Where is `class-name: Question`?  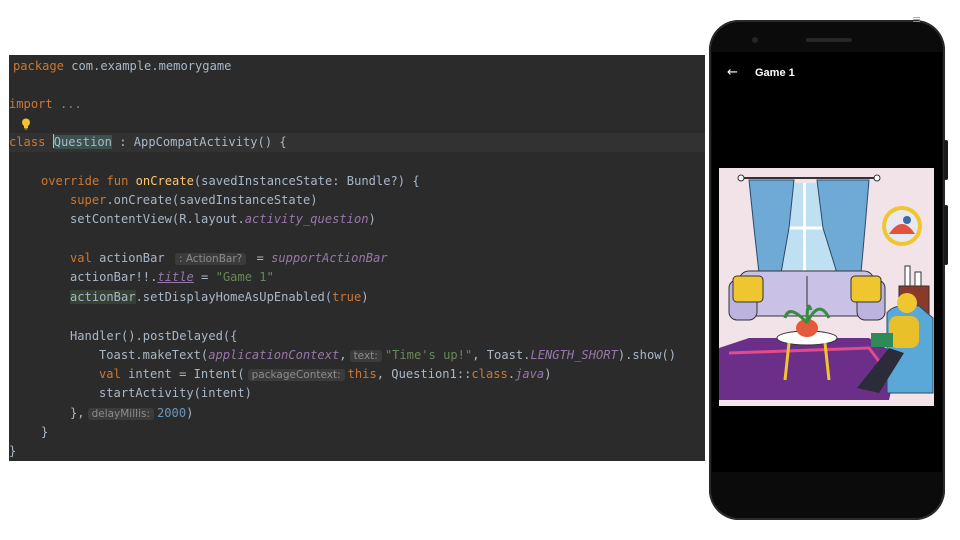
class-name: Question is located at coordinates (82, 142).